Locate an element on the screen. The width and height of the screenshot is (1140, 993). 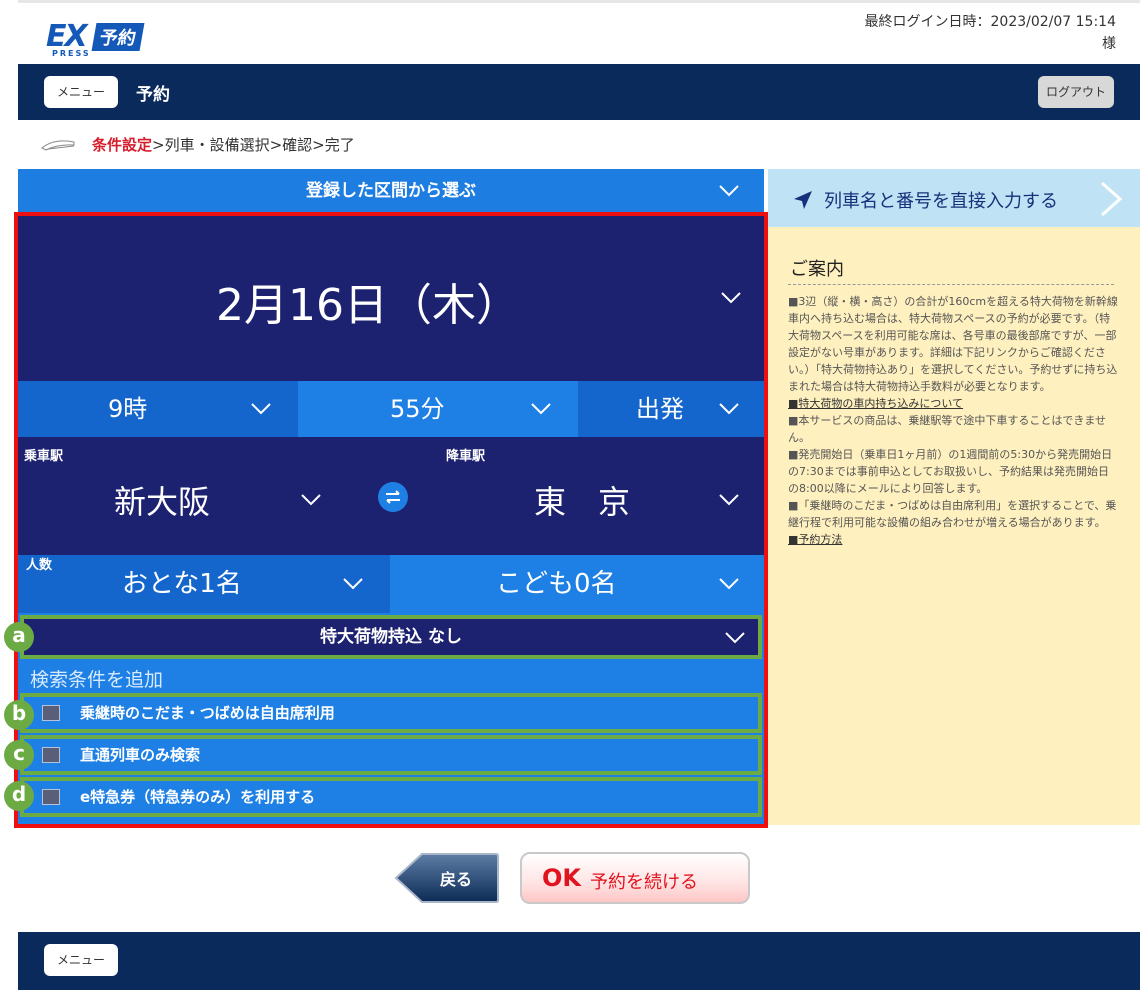
minute-select: 55分 is located at coordinates (438, 409).